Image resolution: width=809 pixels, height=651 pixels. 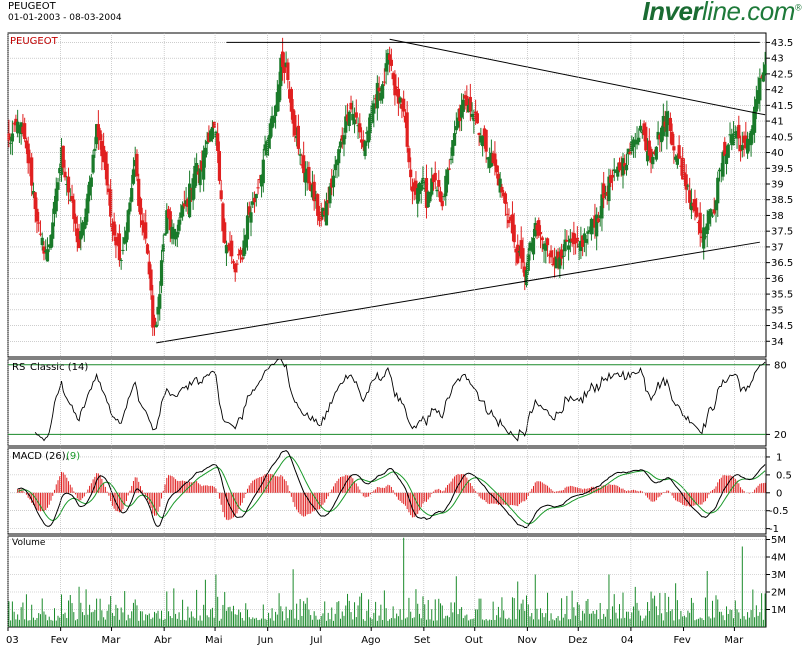 I want to click on x-tick-label: Jun, so click(x=265, y=640).